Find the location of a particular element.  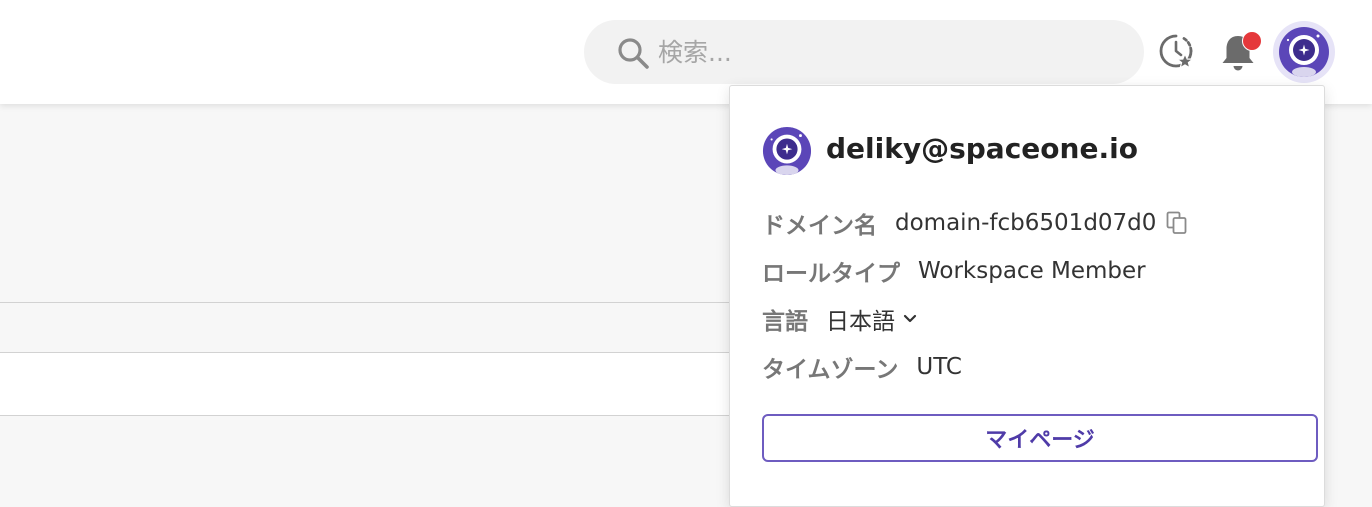

domain-label: ドメイン名 is located at coordinates (819, 226).